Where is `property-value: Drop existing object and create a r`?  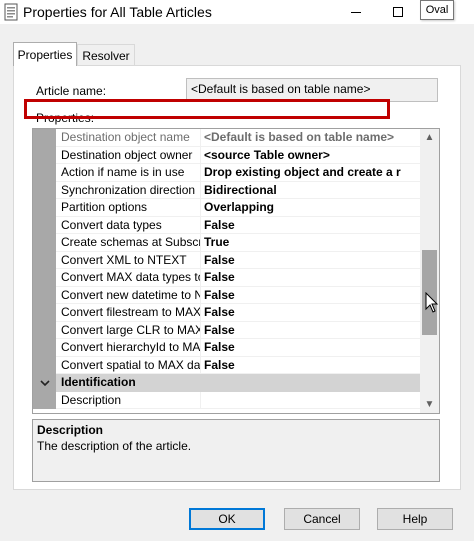
property-value: Drop existing object and create a r is located at coordinates (310, 173).